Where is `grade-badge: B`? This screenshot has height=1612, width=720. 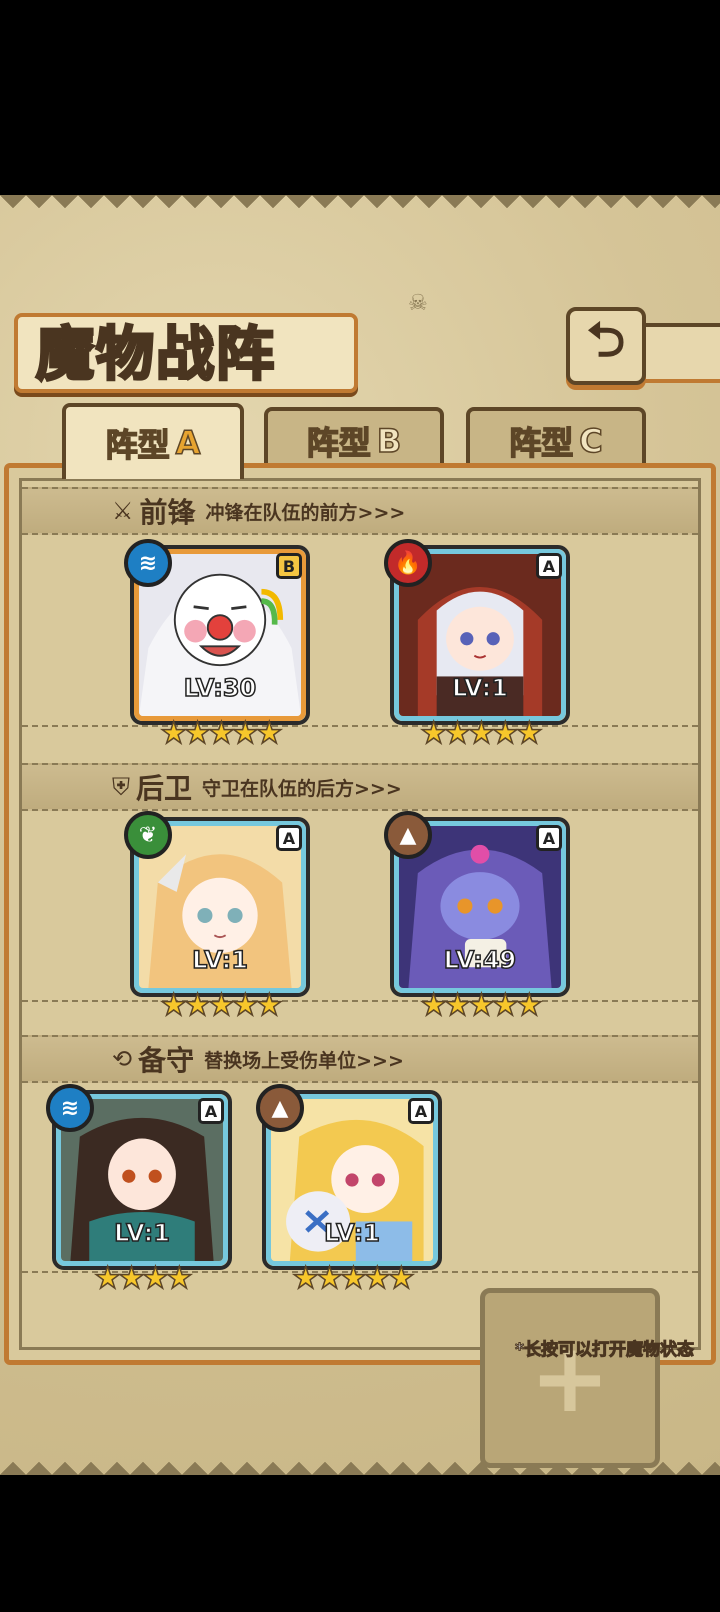
grade-badge: B is located at coordinates (289, 566).